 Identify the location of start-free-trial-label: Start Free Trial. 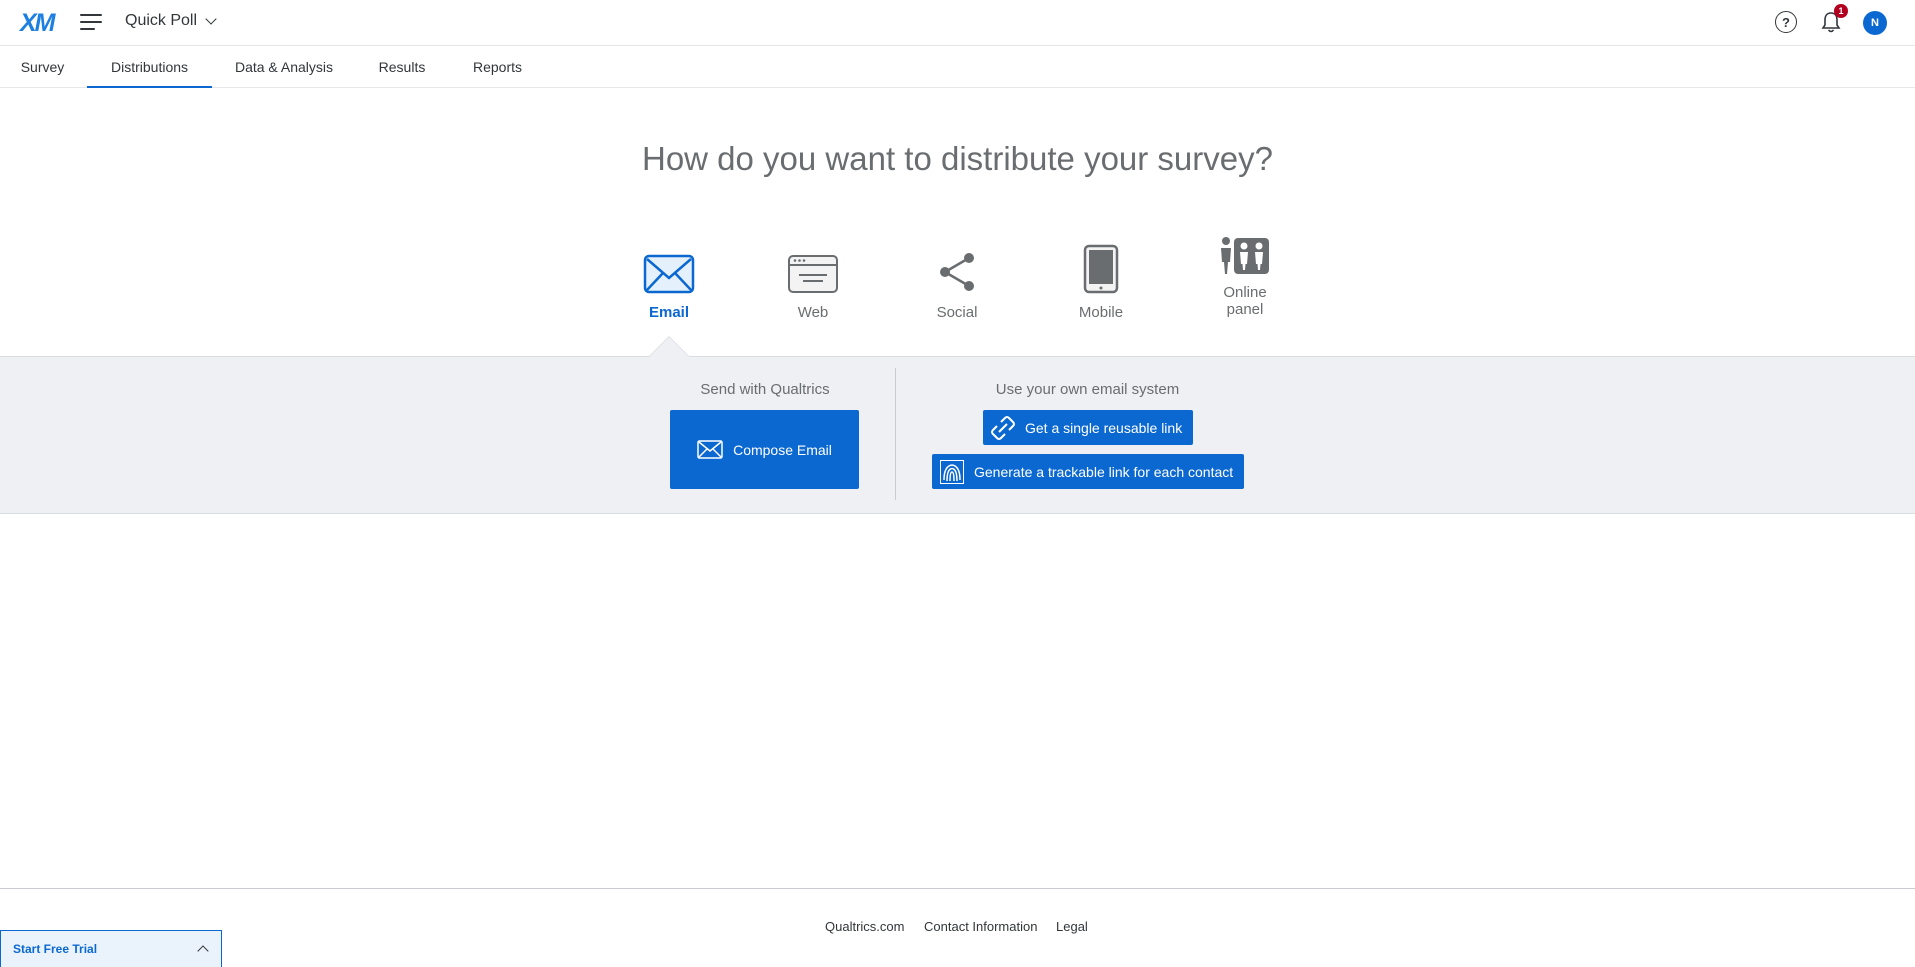
(55, 949).